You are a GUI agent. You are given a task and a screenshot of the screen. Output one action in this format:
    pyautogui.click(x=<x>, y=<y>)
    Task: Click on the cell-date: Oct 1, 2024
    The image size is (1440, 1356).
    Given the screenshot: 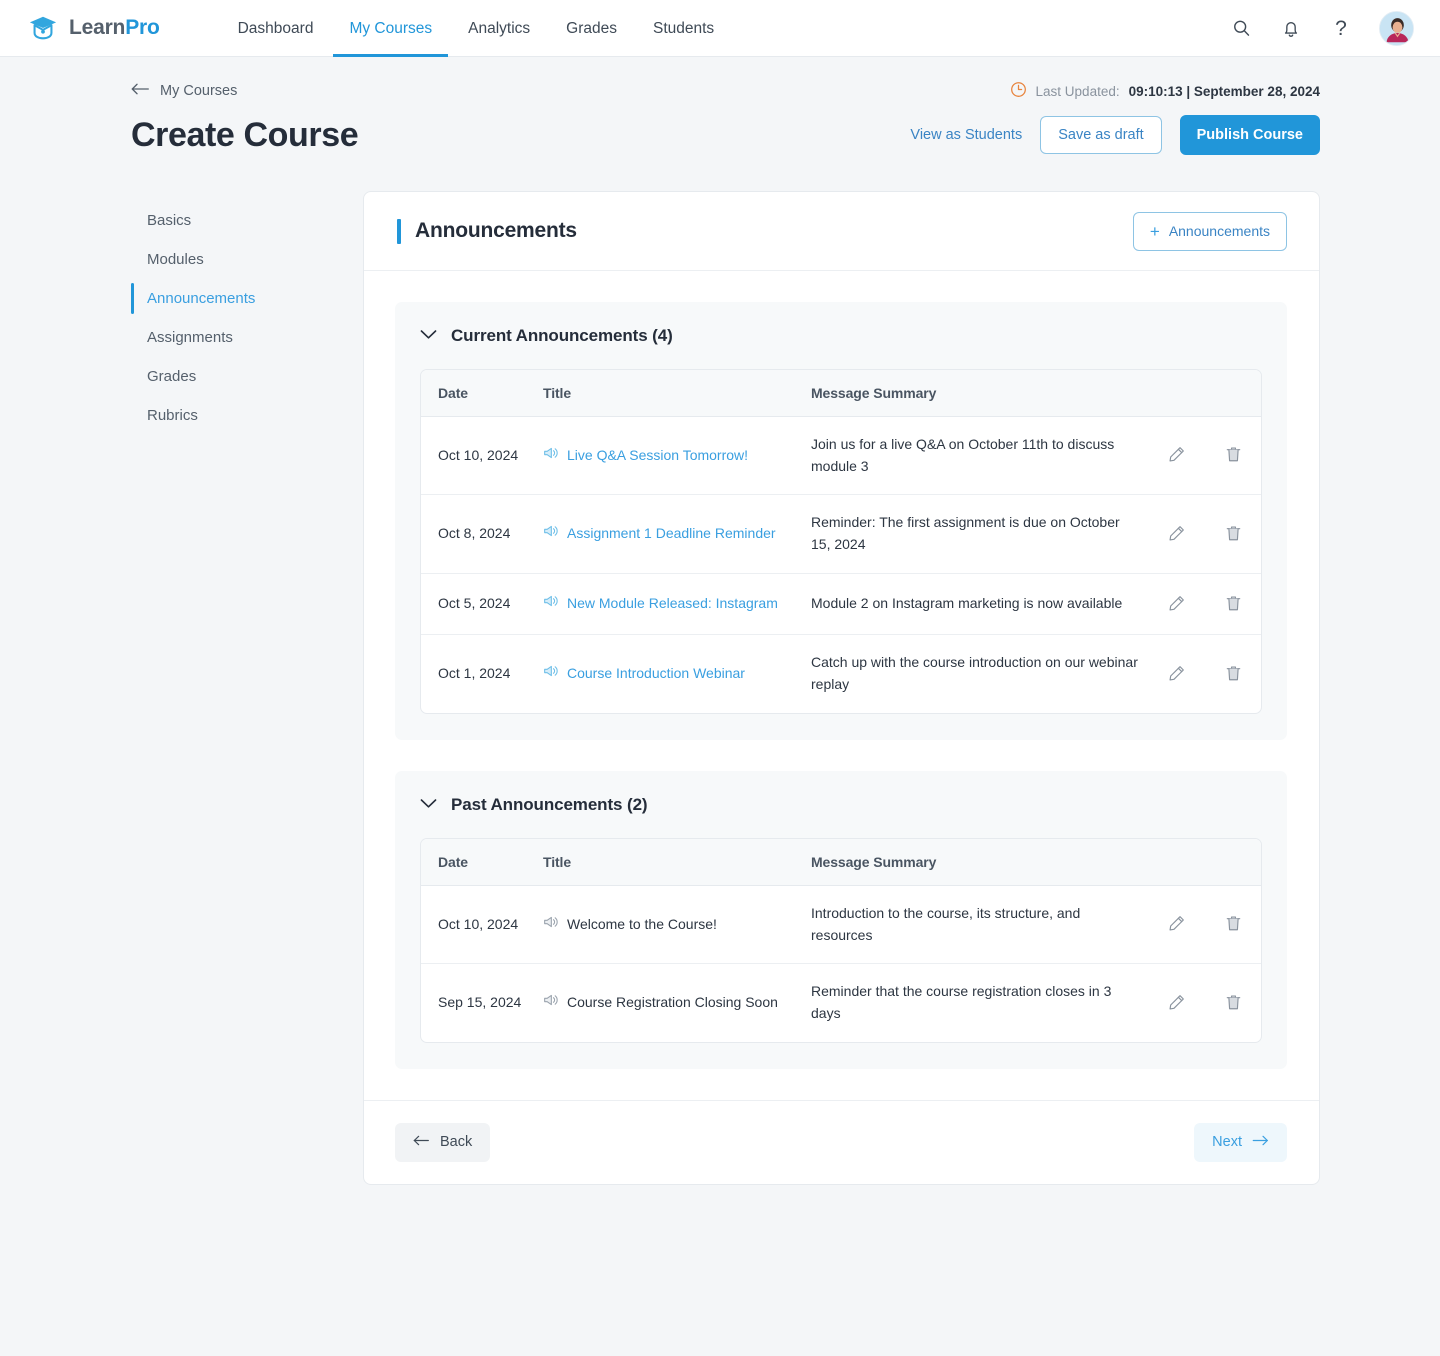 What is the action you would take?
    pyautogui.click(x=474, y=673)
    